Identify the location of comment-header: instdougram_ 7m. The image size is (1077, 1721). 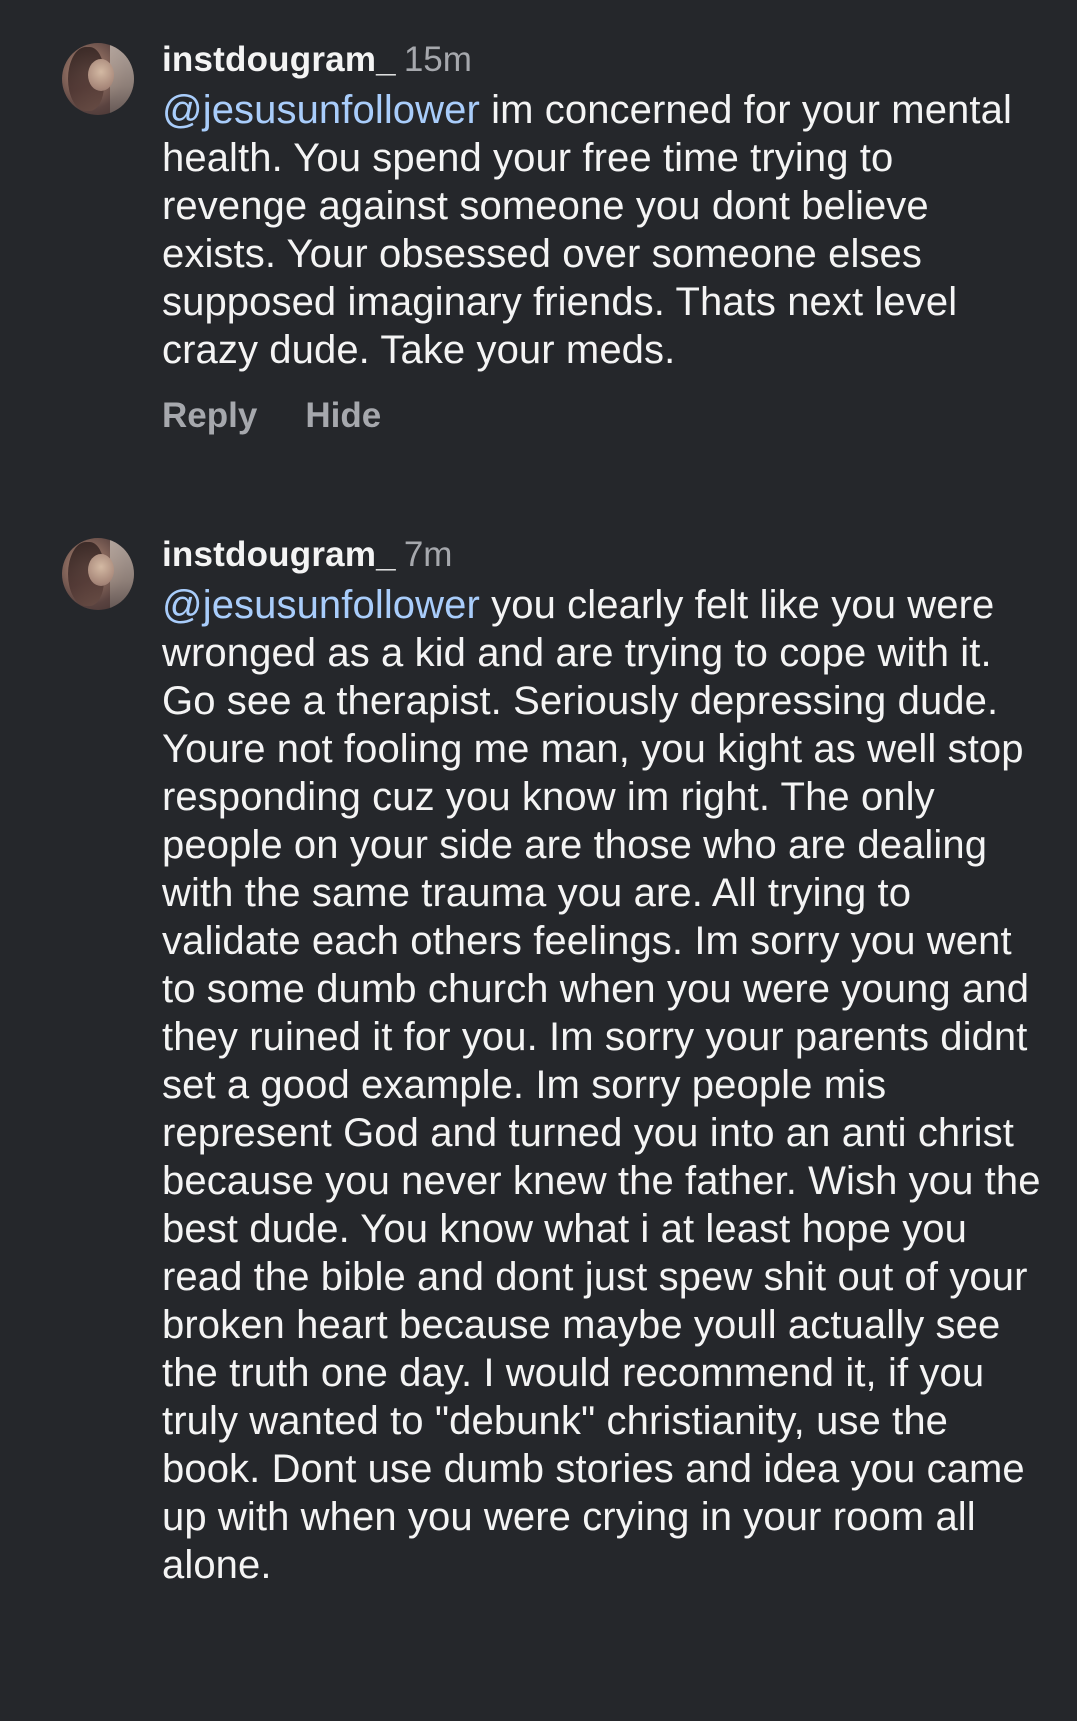
(602, 555).